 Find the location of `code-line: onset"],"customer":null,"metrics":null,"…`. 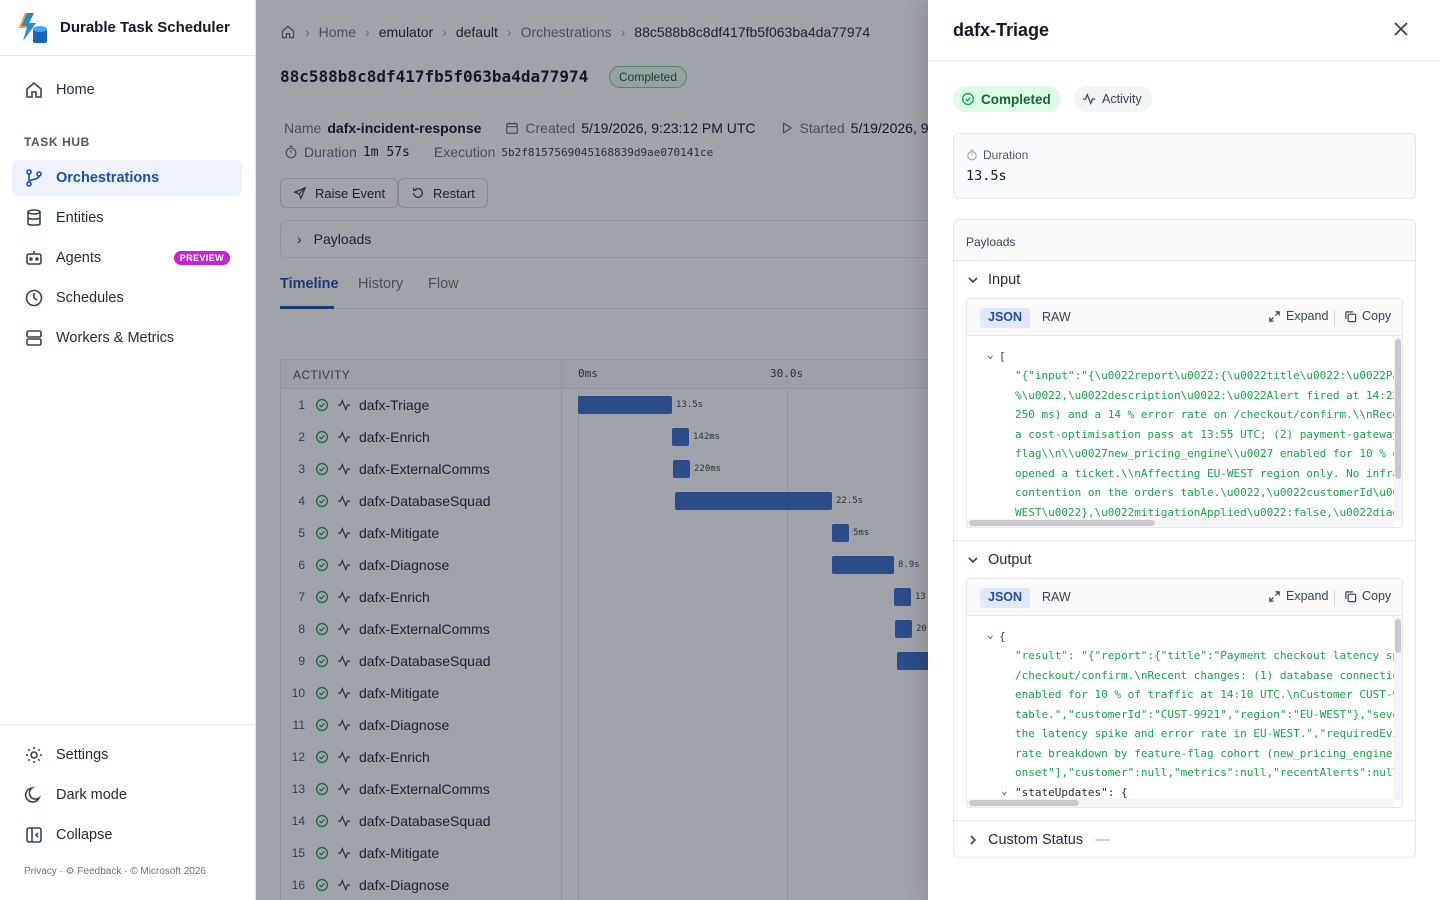

code-line: onset"],"customer":null,"metrics":null,"… is located at coordinates (1206, 772).